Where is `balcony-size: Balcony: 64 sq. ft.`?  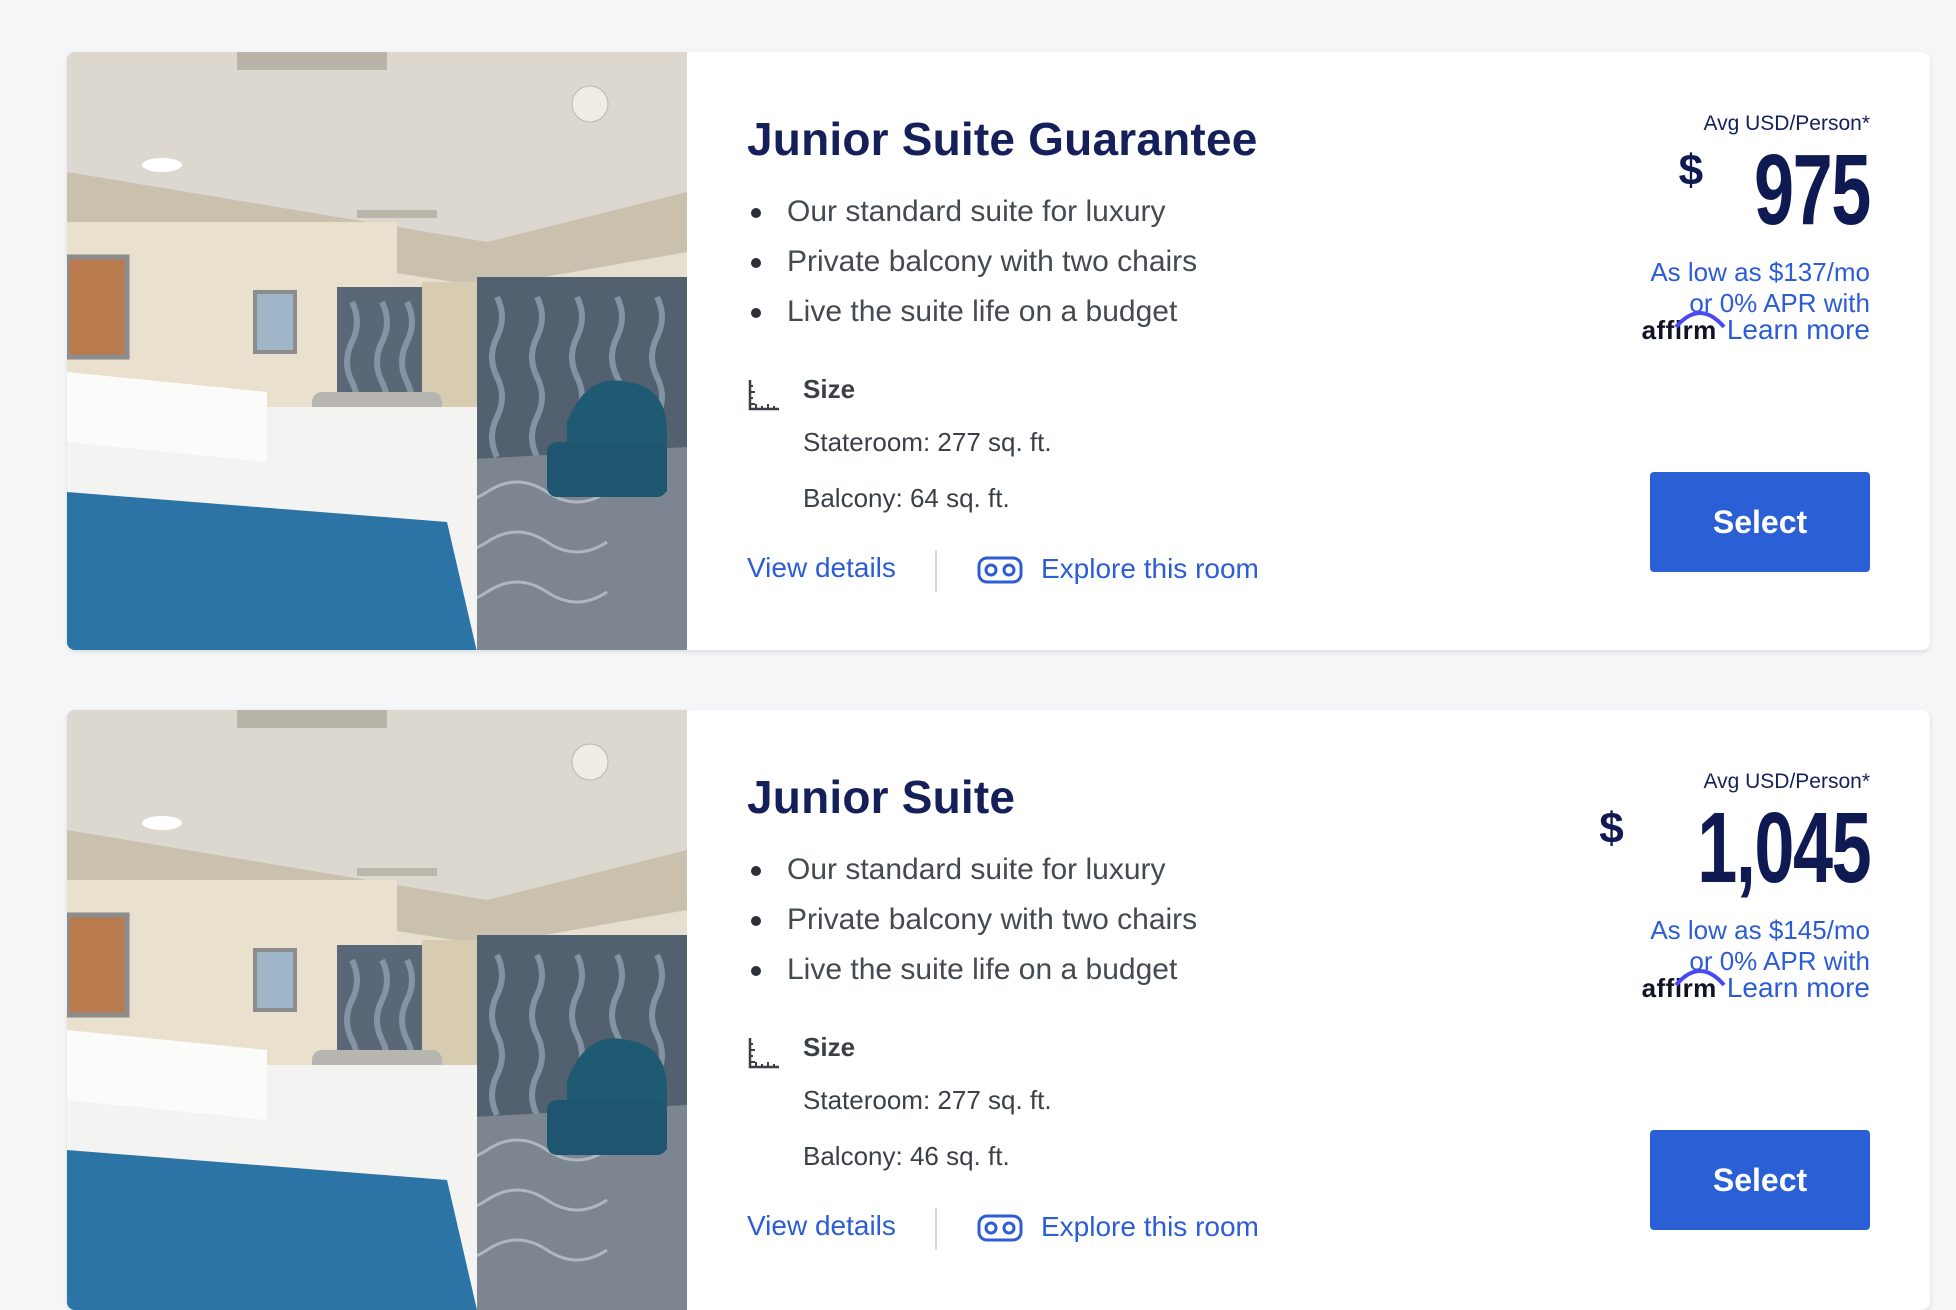 balcony-size: Balcony: 64 sq. ft. is located at coordinates (906, 498).